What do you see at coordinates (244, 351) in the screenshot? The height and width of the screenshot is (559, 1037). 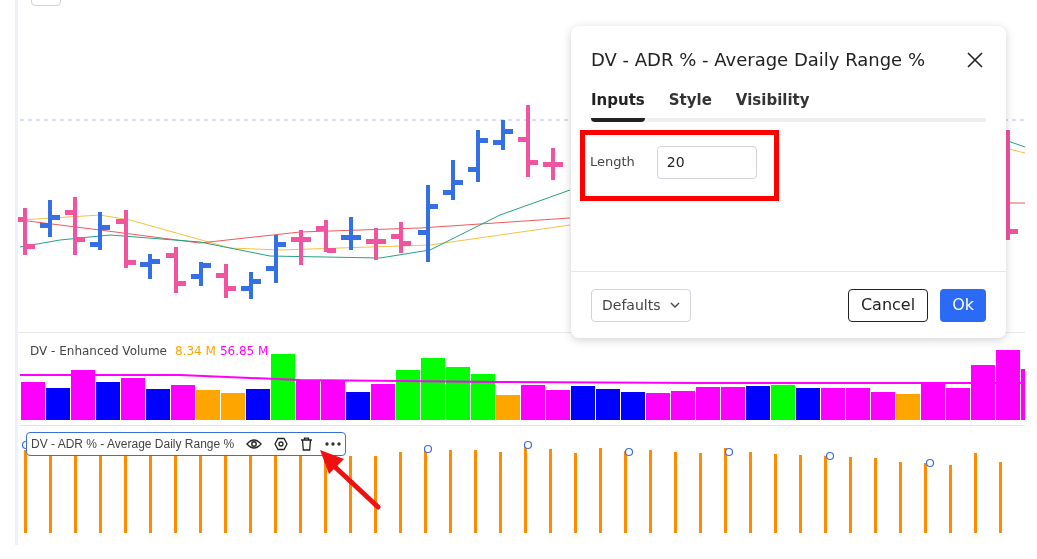 I see `volume-value: 56.85 M` at bounding box center [244, 351].